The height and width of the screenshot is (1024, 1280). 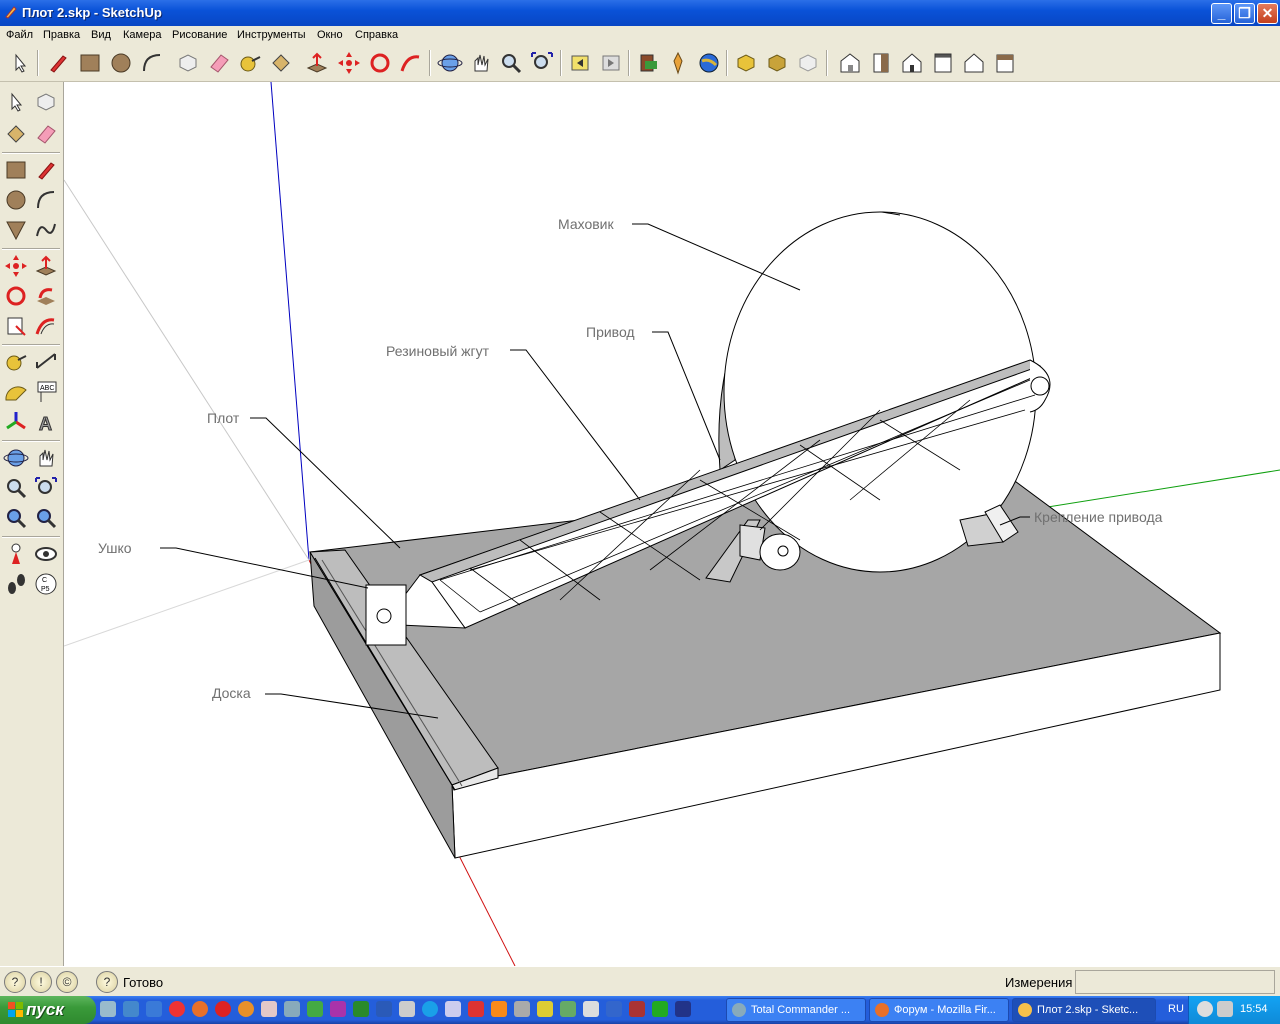 I want to click on skype-icon, so click(x=430, y=1009).